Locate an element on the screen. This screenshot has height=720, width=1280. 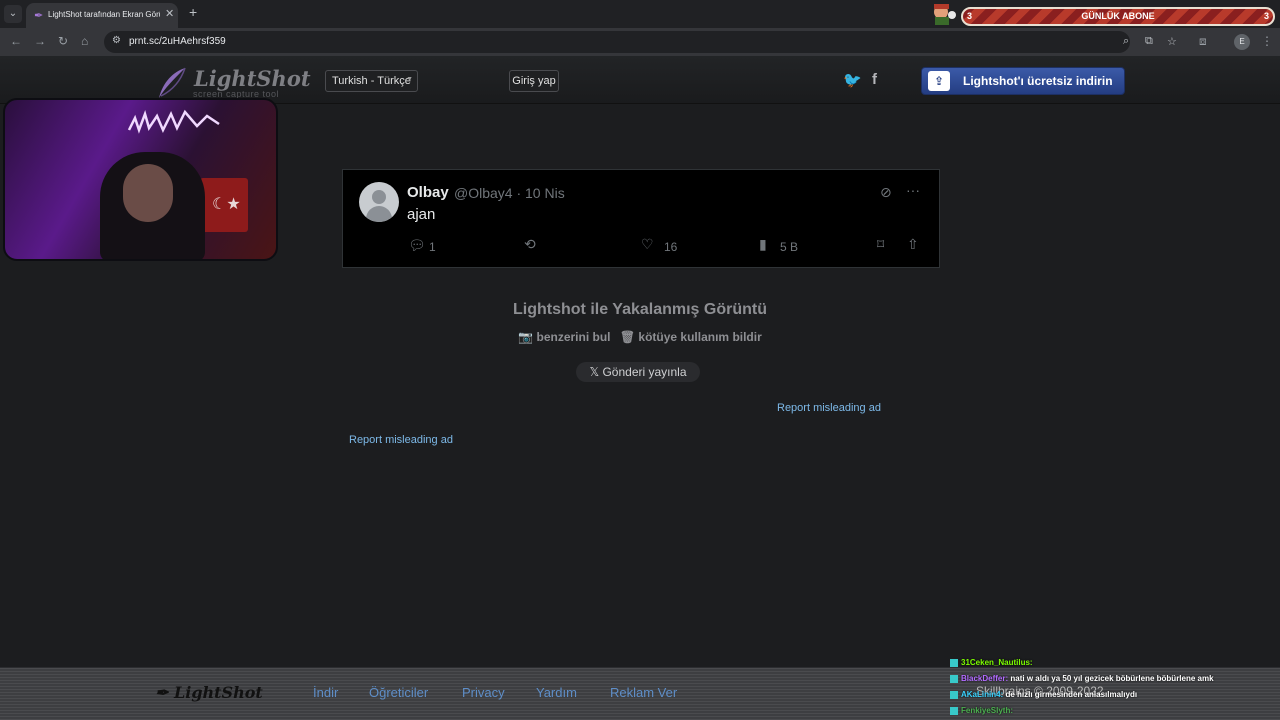
streamer-face is located at coordinates (148, 193).